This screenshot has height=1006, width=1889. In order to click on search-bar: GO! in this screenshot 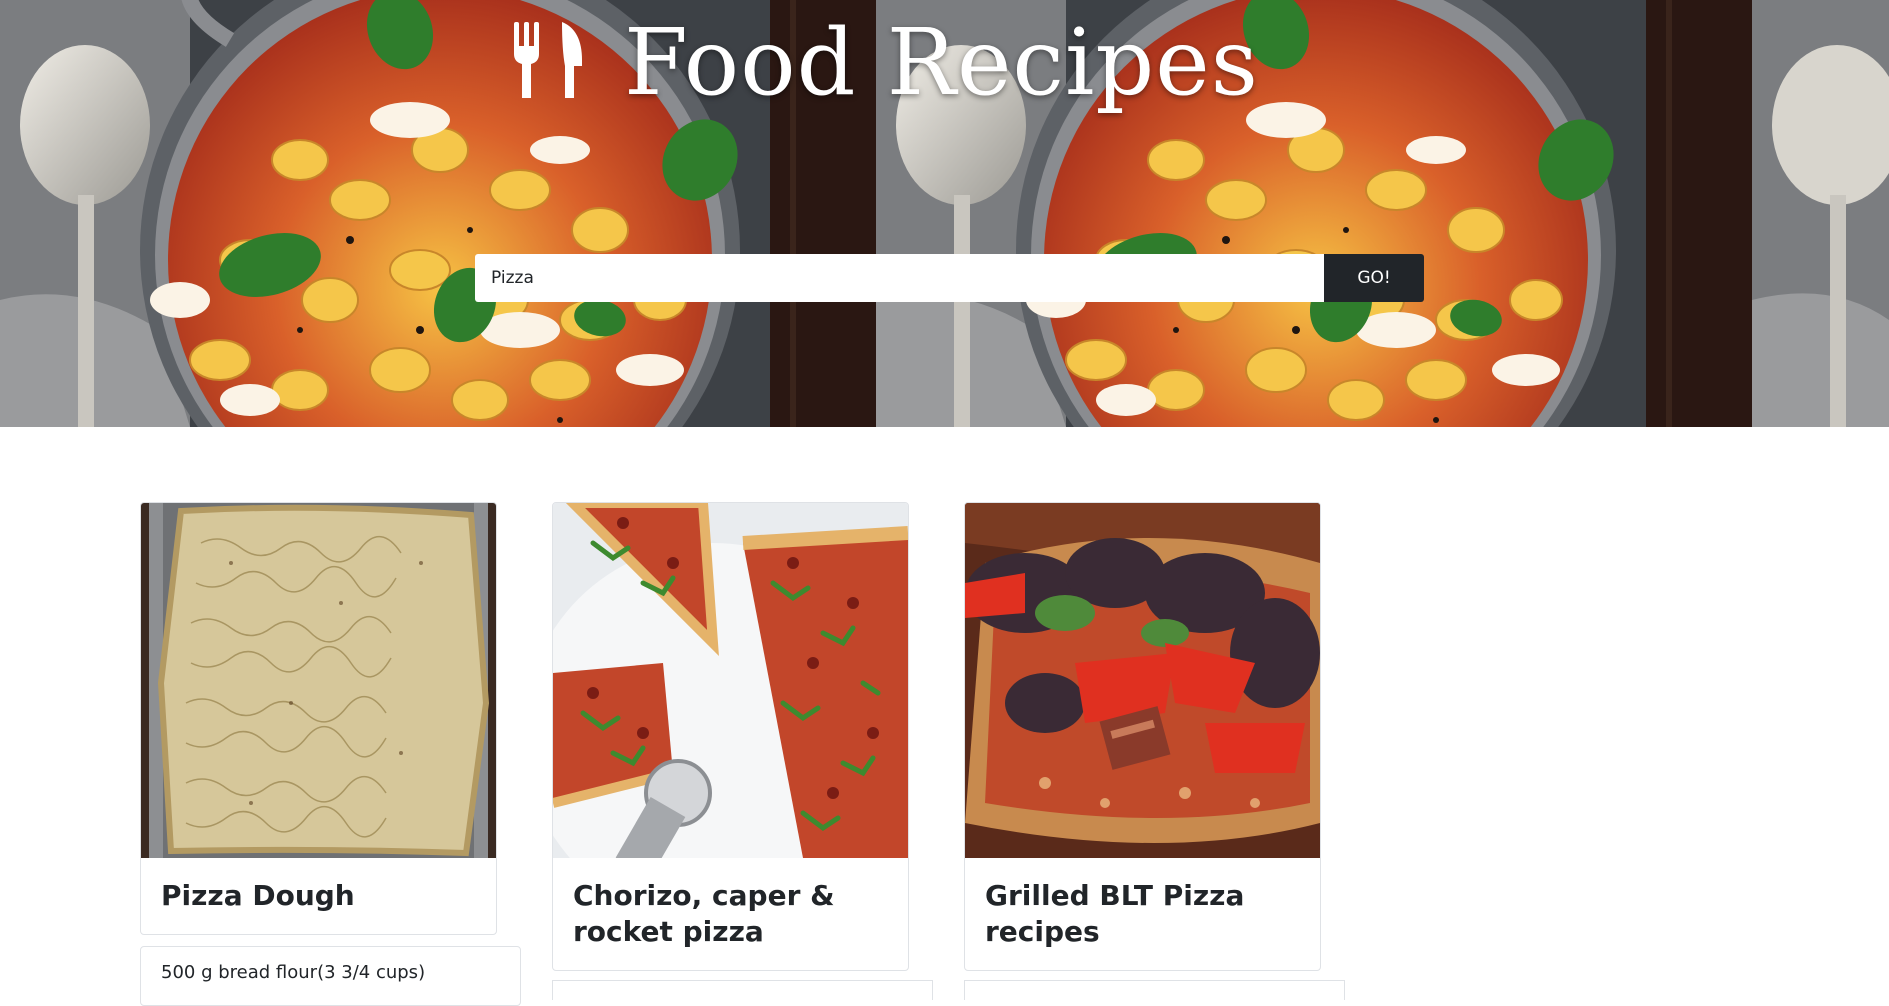, I will do `click(949, 278)`.